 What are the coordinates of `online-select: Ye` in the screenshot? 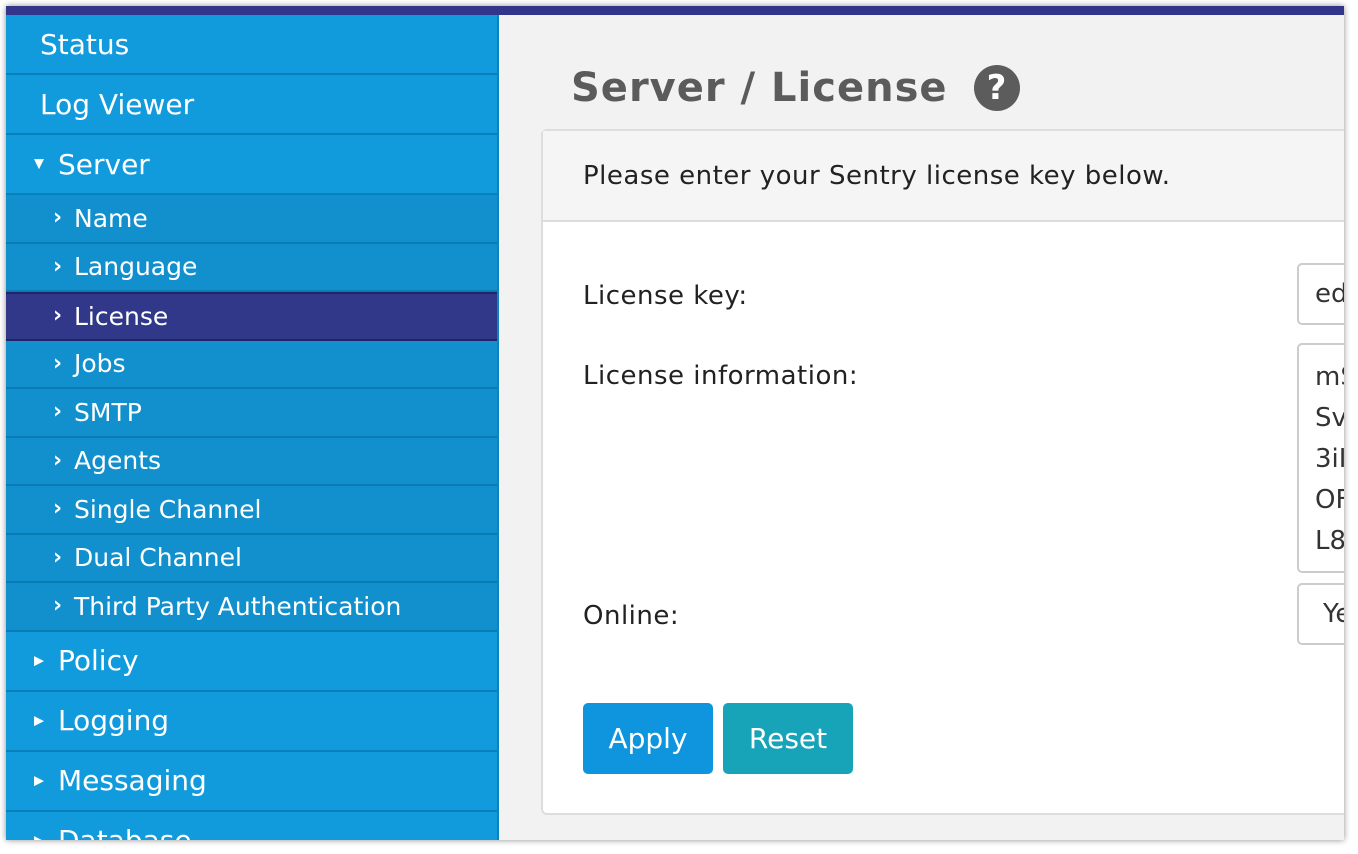 It's located at (1320, 614).